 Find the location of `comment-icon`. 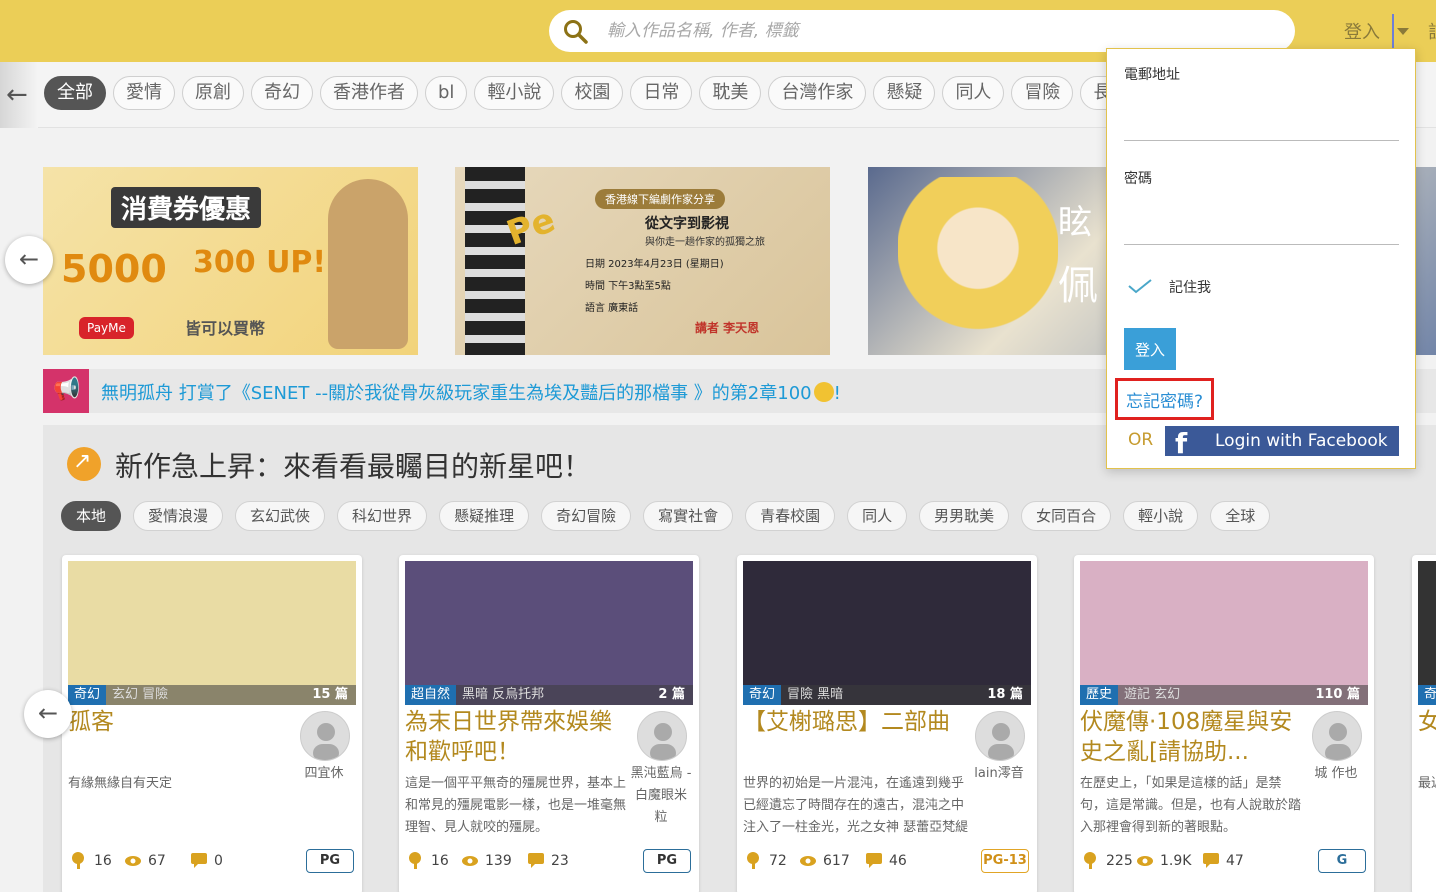

comment-icon is located at coordinates (199, 860).